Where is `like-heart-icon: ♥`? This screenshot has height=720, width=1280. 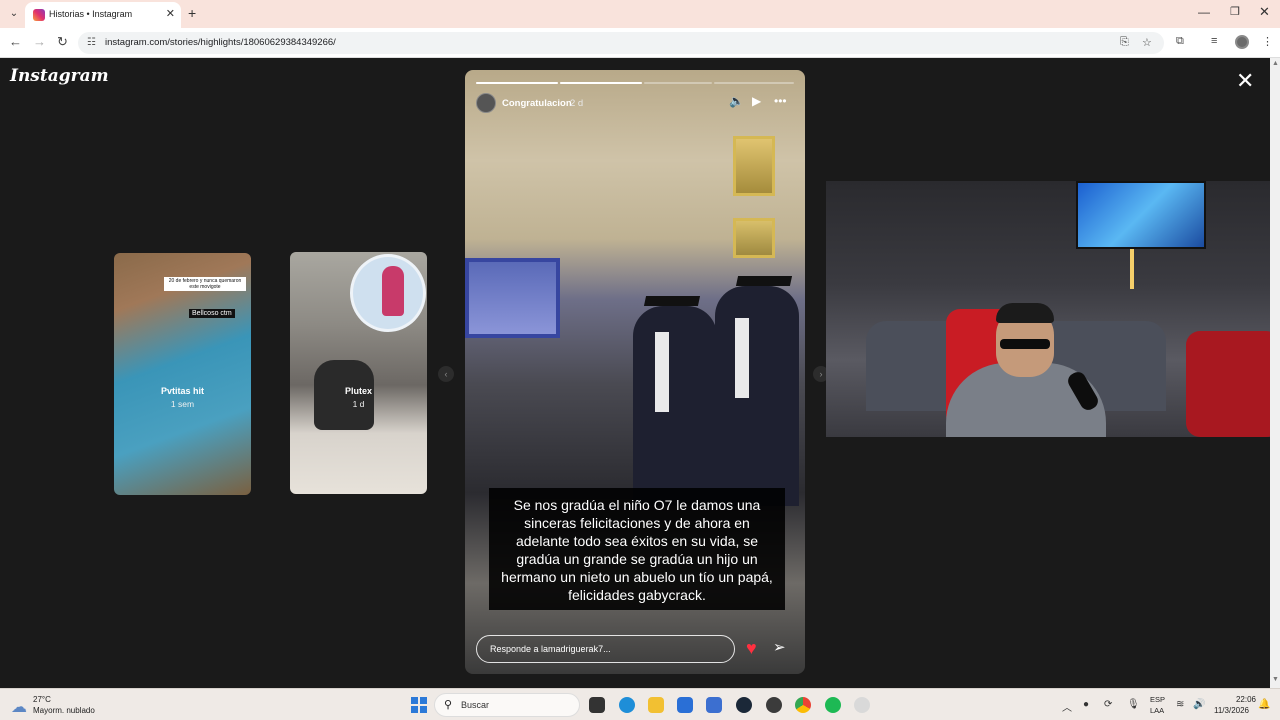
like-heart-icon: ♥ is located at coordinates (751, 648).